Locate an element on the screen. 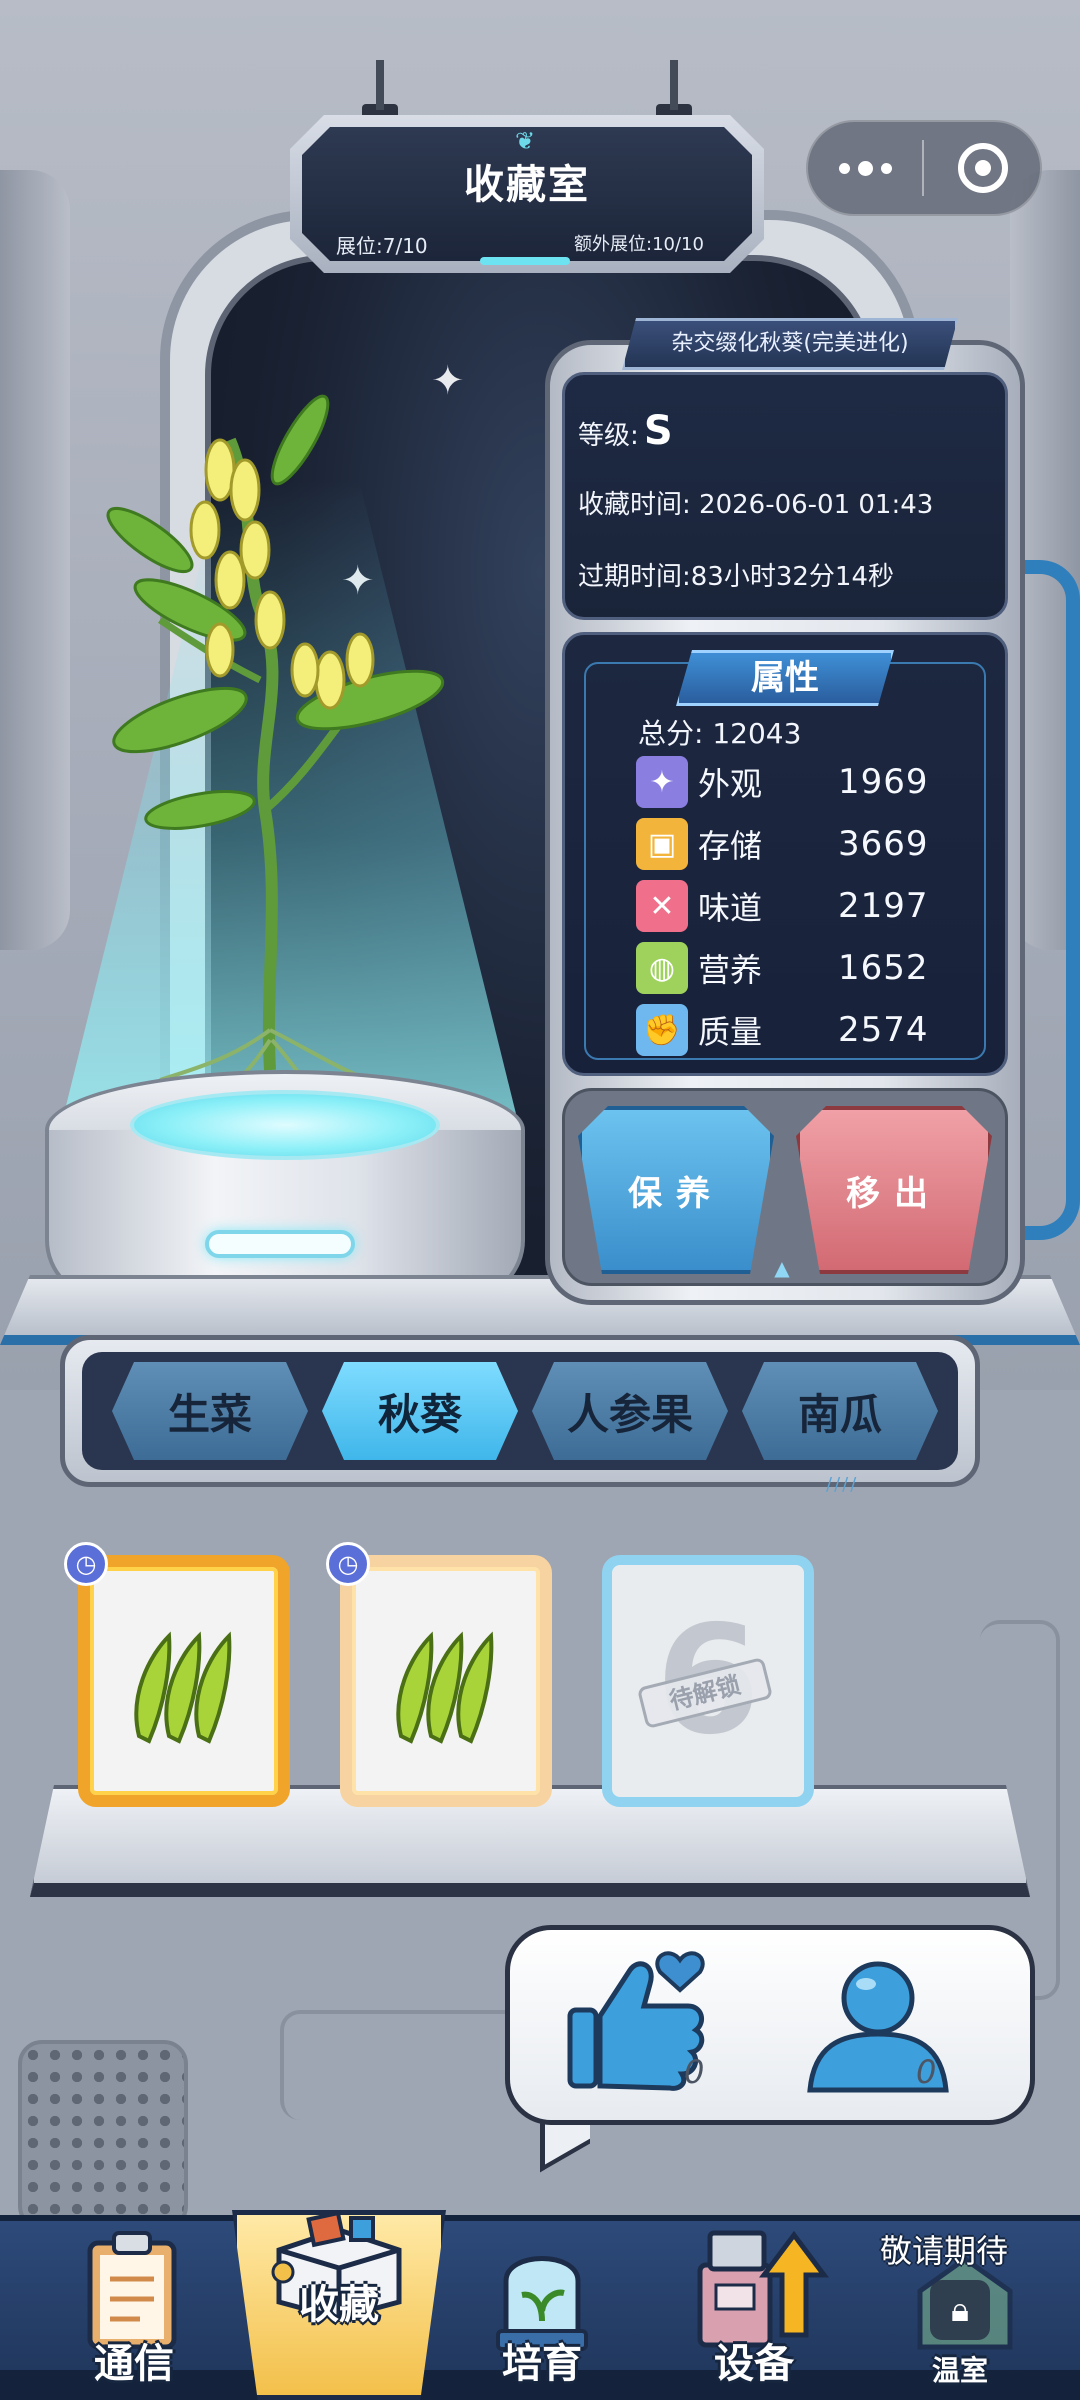  pedestal-led is located at coordinates (280, 1244).